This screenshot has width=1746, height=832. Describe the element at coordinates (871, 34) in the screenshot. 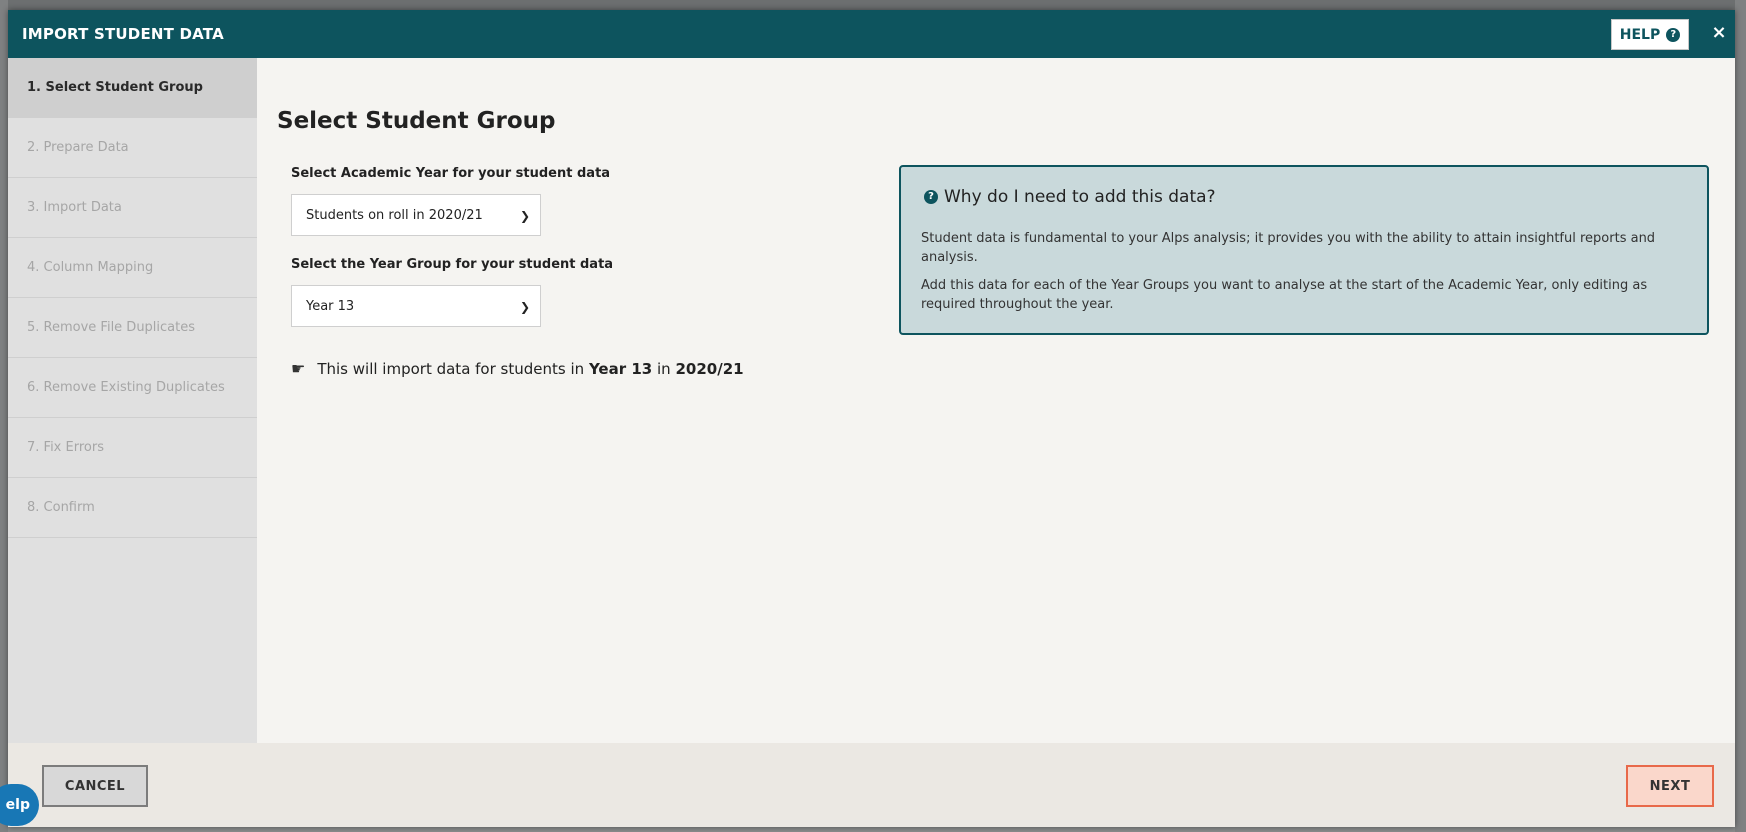

I see `modal-header: IMPORT STUDENT DATA HELP ? ×` at that location.